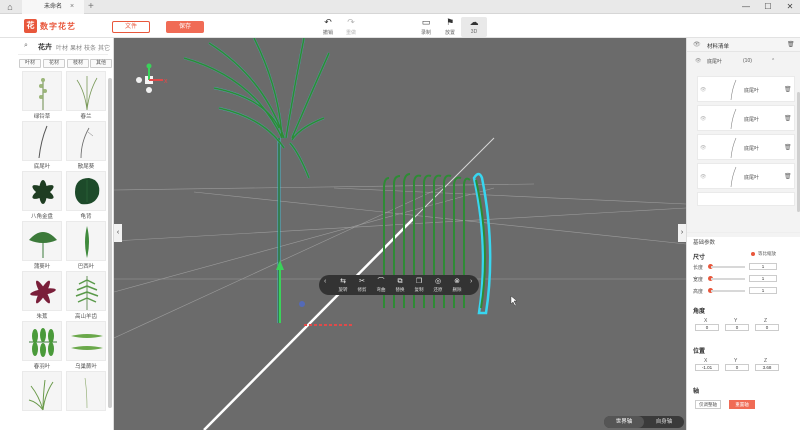 This screenshot has width=800, height=430. What do you see at coordinates (118, 233) in the screenshot?
I see `collapse-left-panel-icon: ‹` at bounding box center [118, 233].